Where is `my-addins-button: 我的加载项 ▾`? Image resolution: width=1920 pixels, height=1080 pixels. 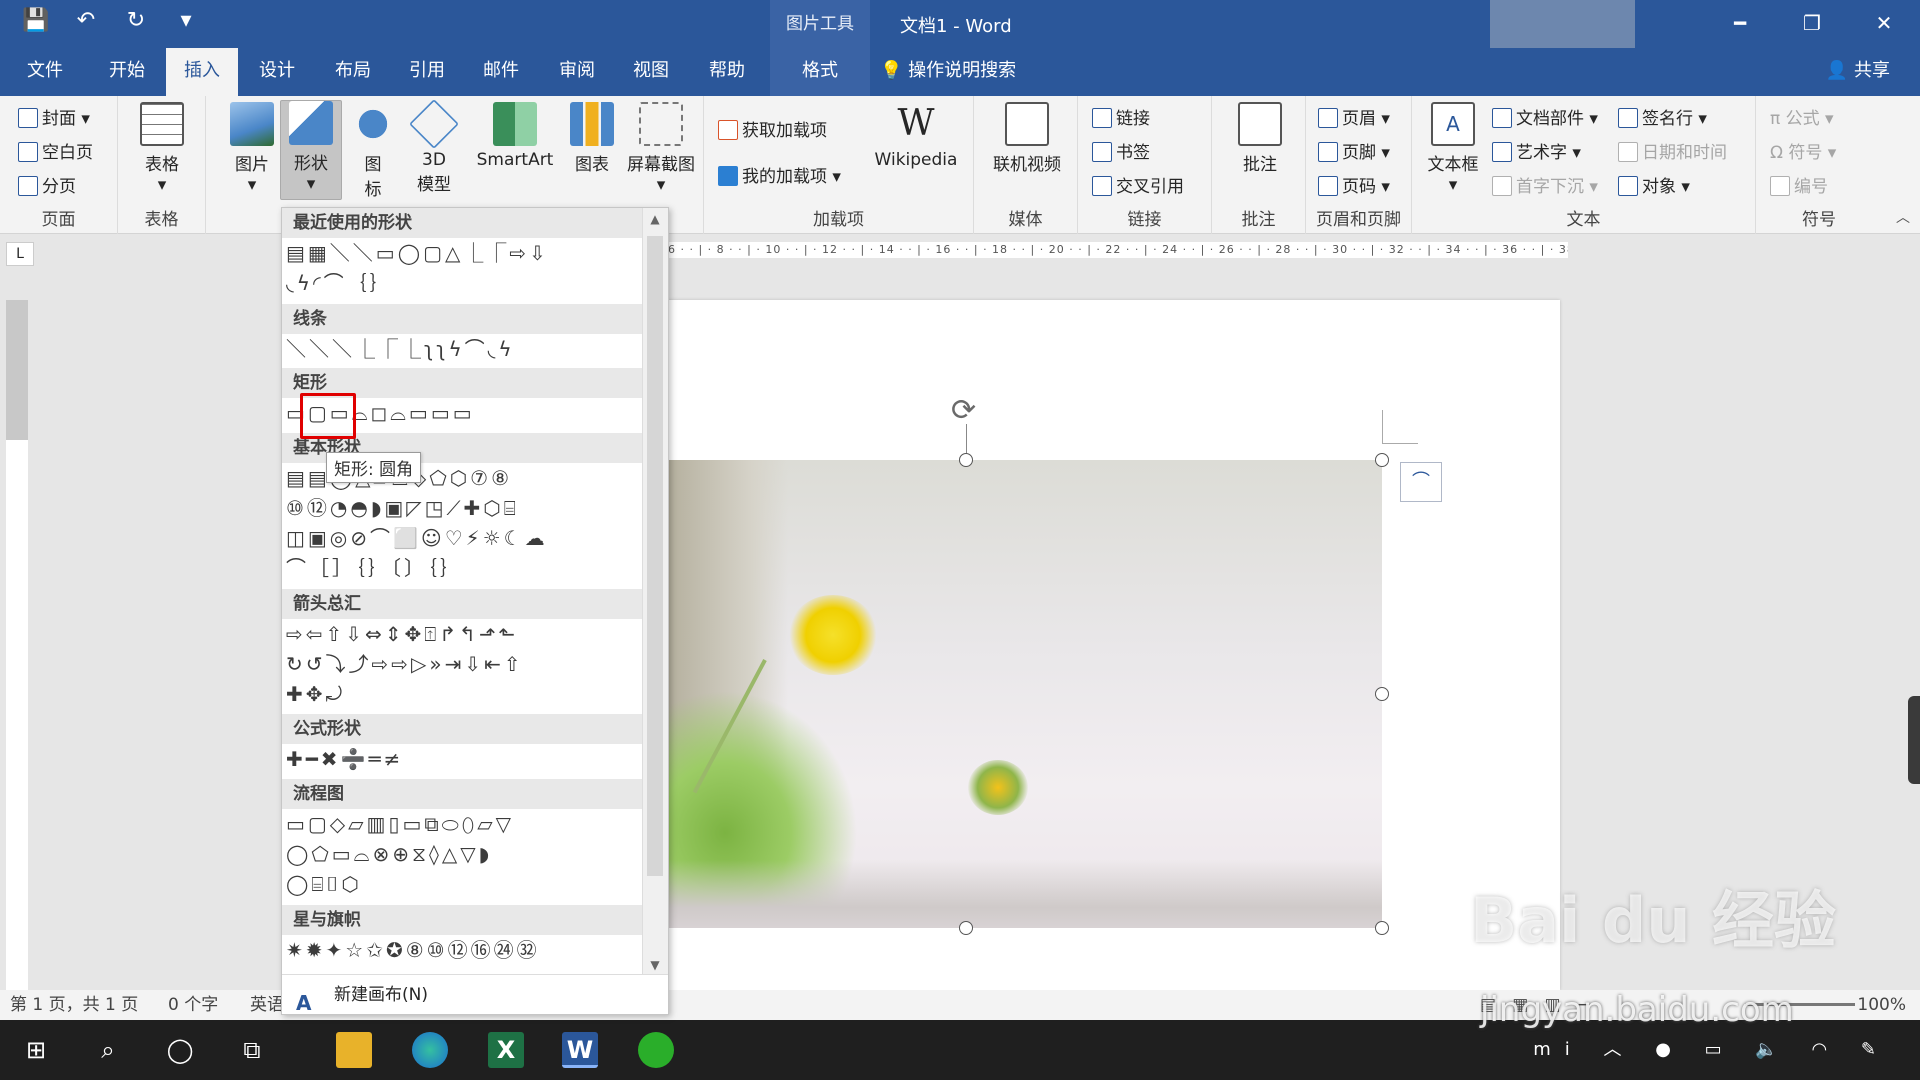 my-addins-button: 我的加载项 ▾ is located at coordinates (779, 174).